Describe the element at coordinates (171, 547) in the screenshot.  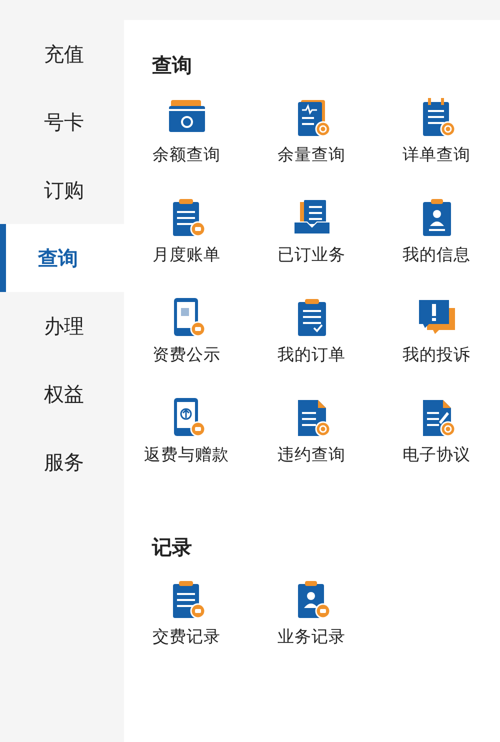
I see `section-title: 记录` at that location.